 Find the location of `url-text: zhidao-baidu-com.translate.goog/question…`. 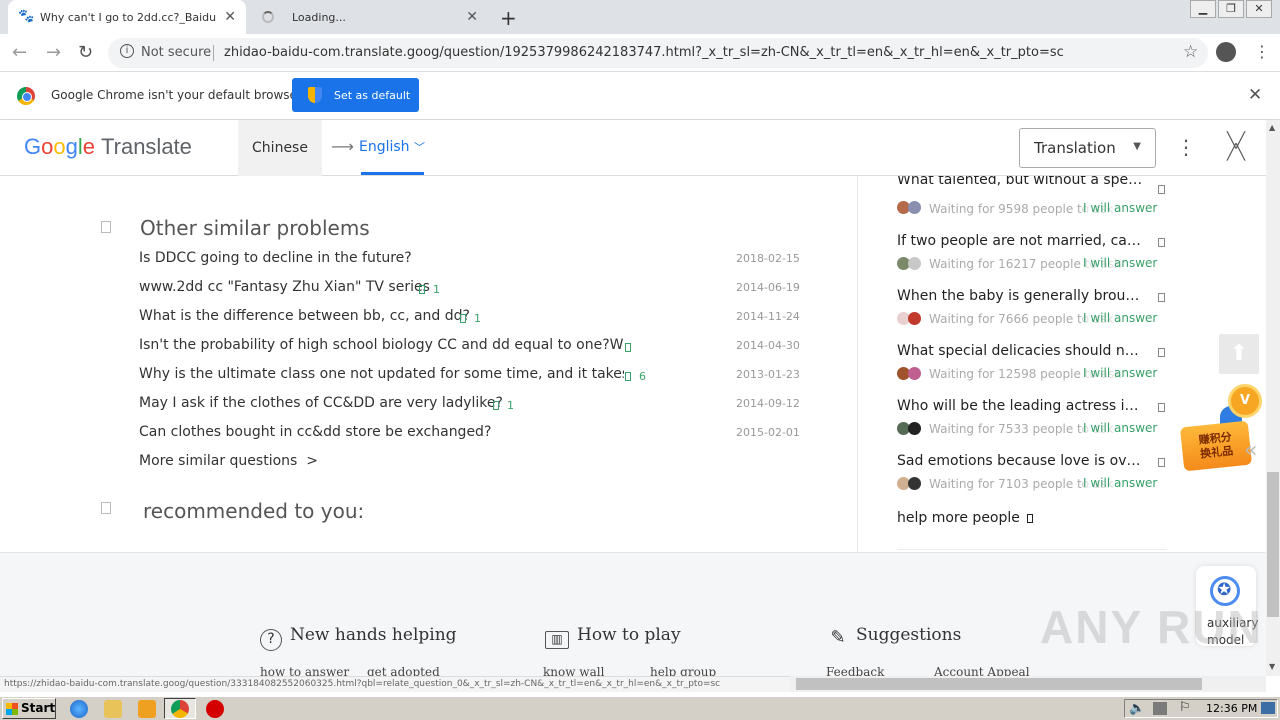

url-text: zhidao-baidu-com.translate.goog/question… is located at coordinates (644, 52).